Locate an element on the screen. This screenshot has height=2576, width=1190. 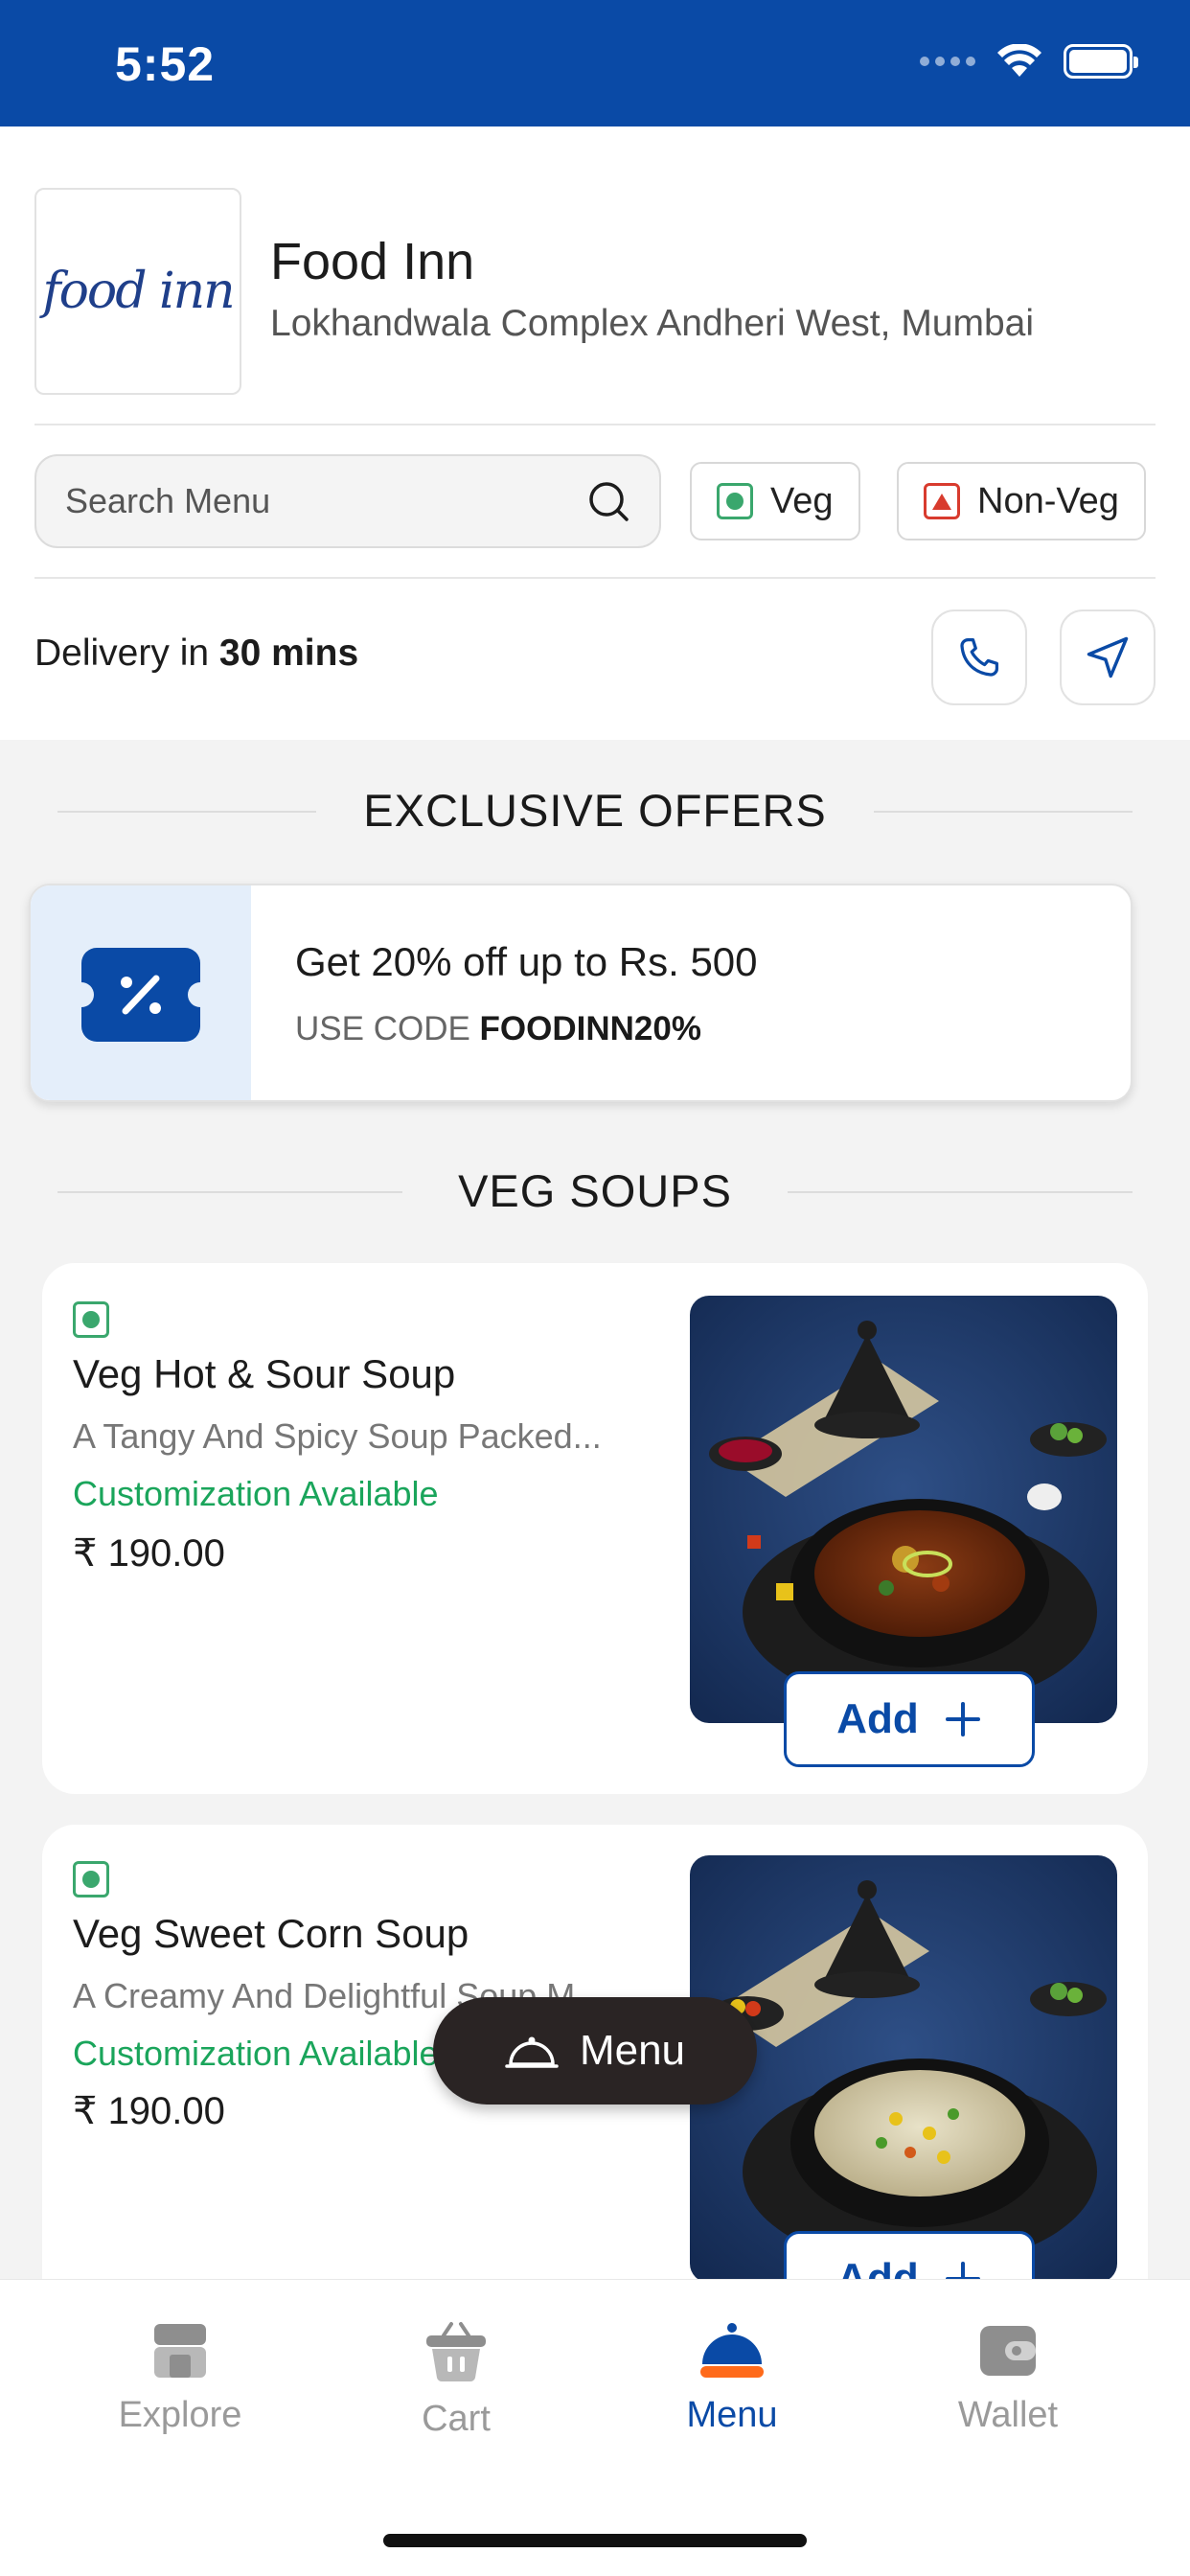
battery-icon is located at coordinates (1101, 62).